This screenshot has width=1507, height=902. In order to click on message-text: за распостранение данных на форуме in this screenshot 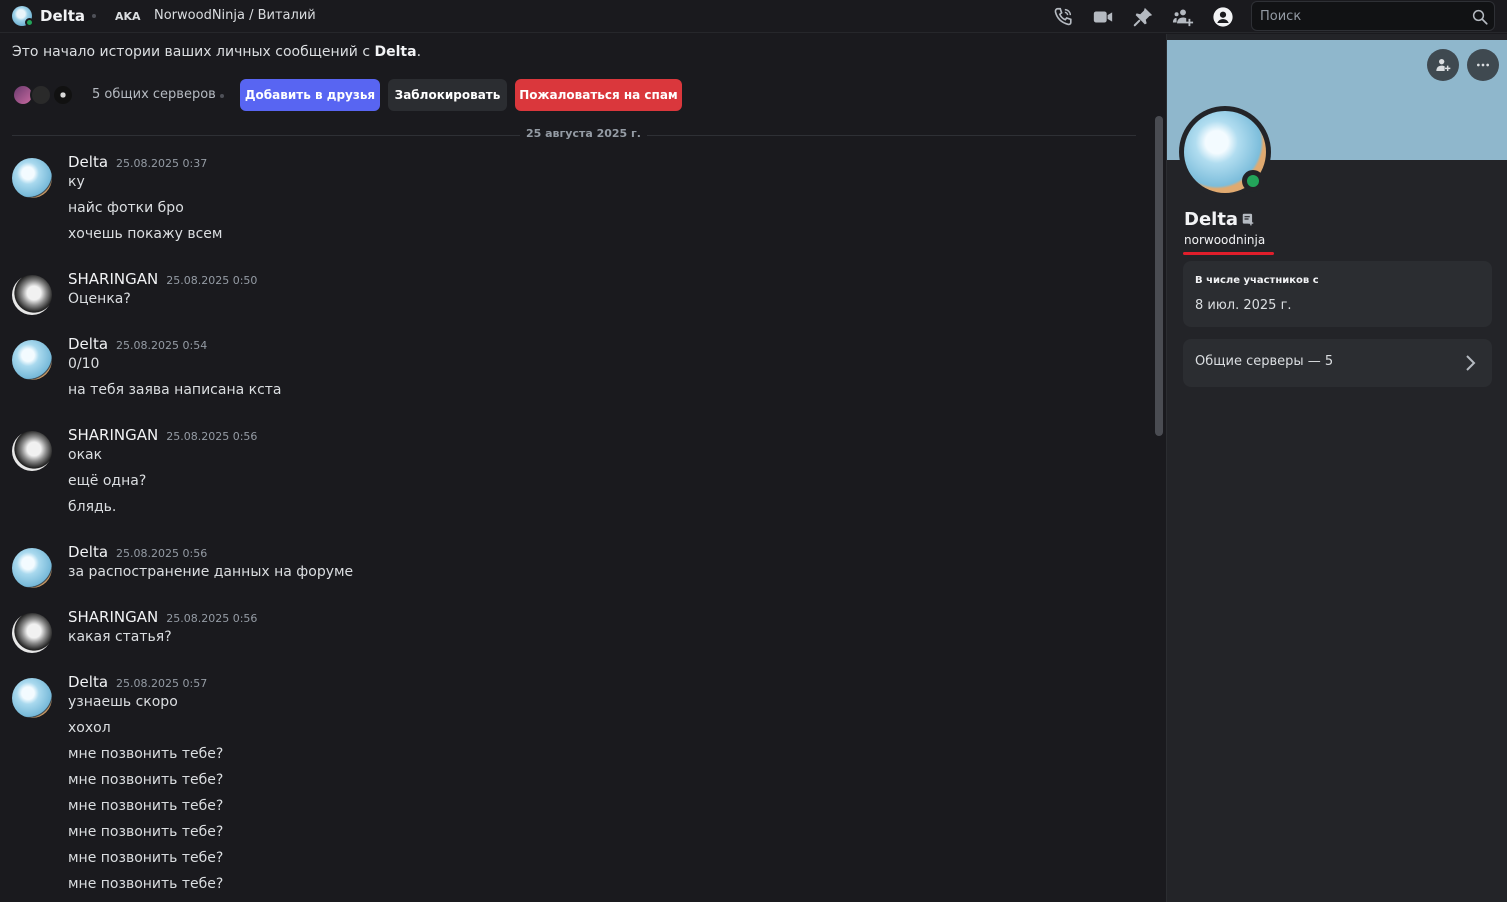, I will do `click(211, 572)`.